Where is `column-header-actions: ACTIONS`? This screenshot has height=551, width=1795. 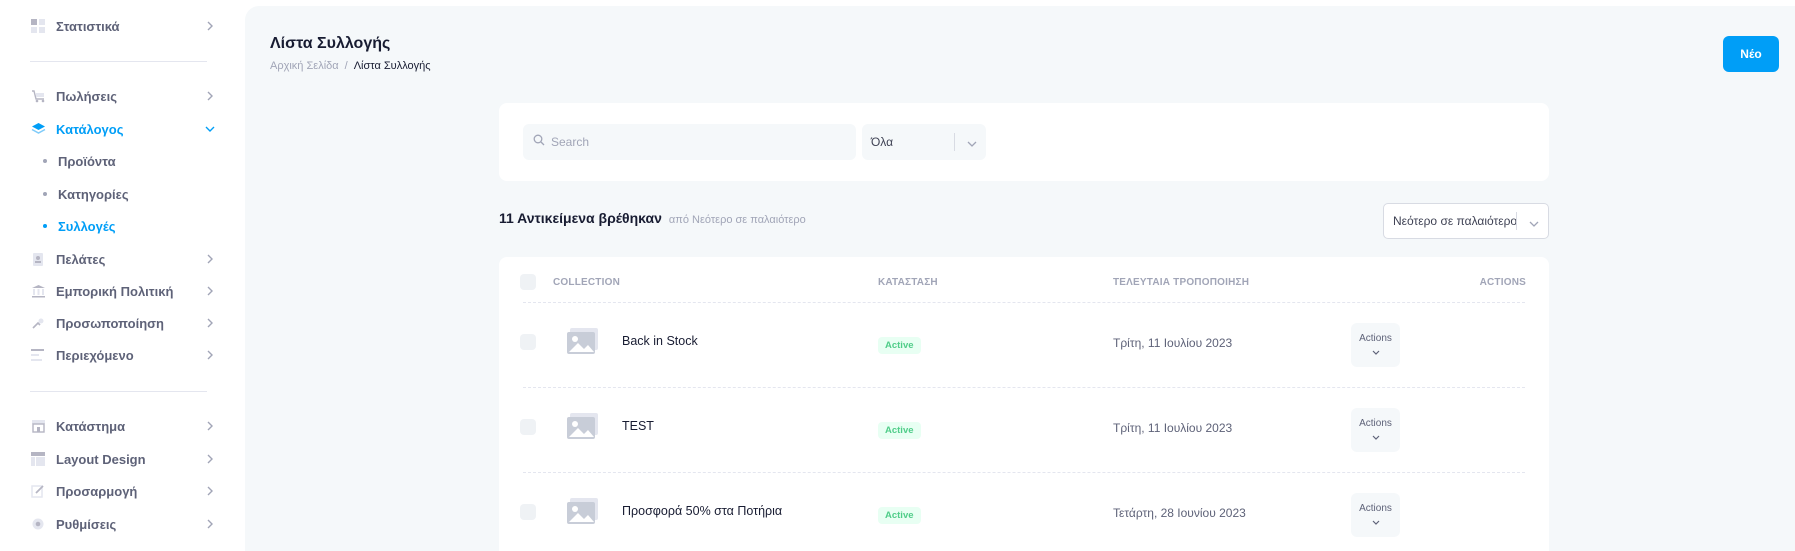
column-header-actions: ACTIONS is located at coordinates (1502, 282).